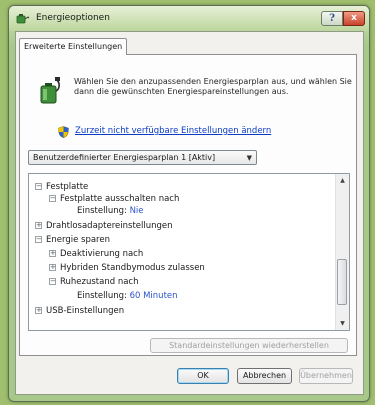  Describe the element at coordinates (99, 282) in the screenshot. I see `tree-item-label: Ruhezustand nach` at that location.